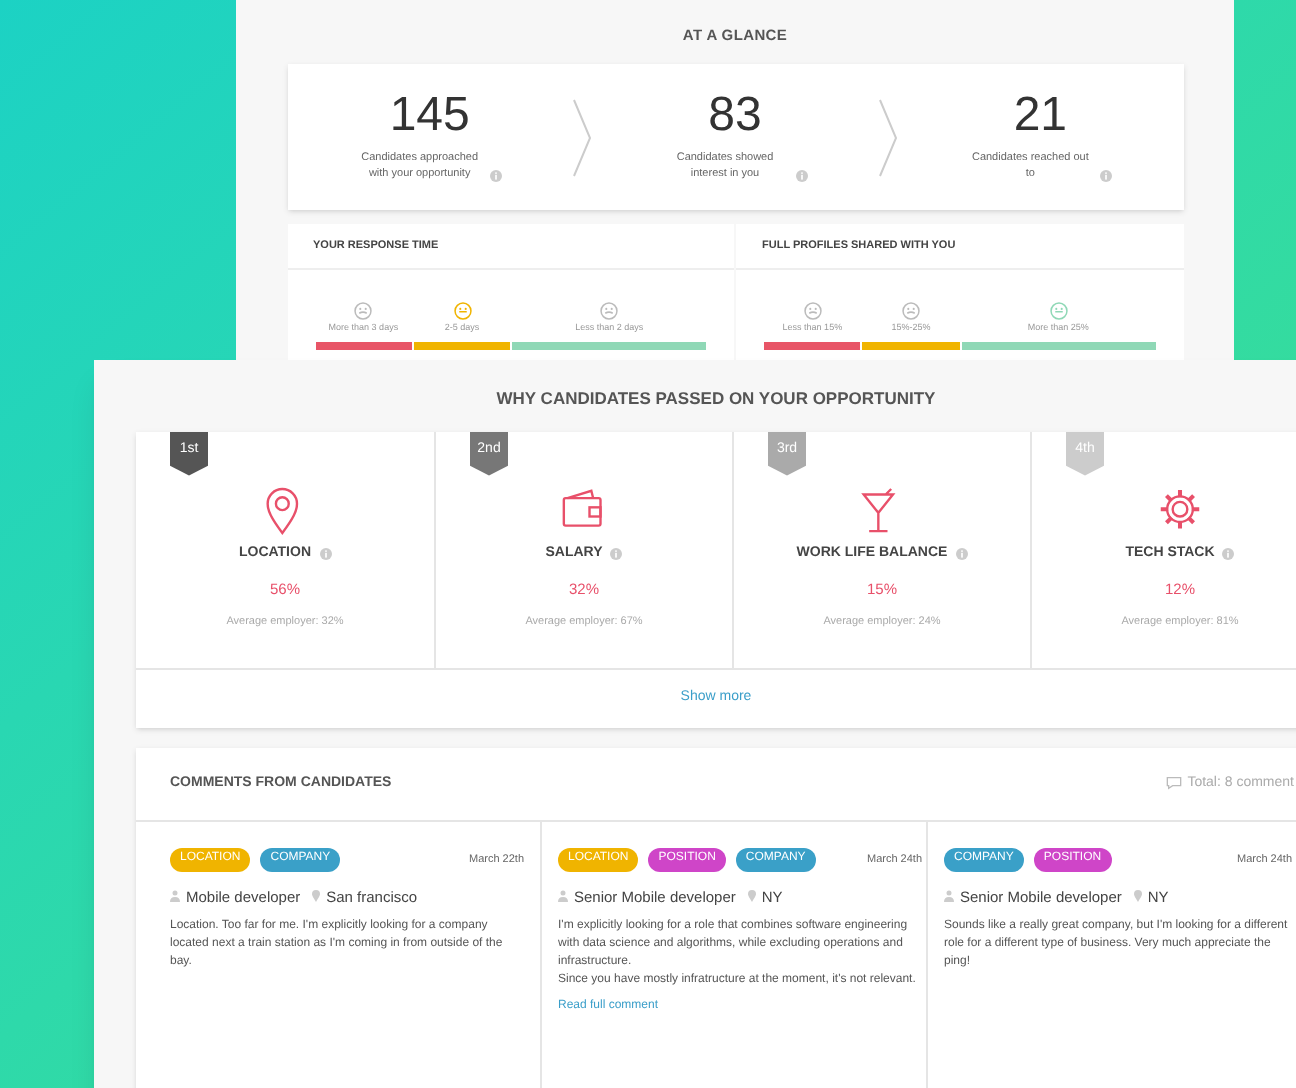  What do you see at coordinates (1173, 783) in the screenshot?
I see `speech-bubble-icon` at bounding box center [1173, 783].